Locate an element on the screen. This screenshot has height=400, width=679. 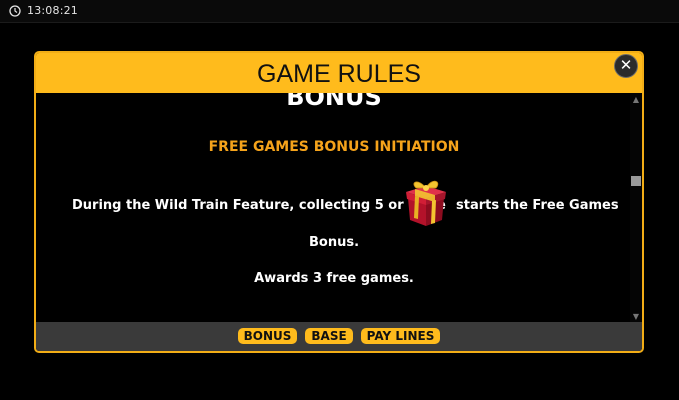
status-bar: 13:08:21 is located at coordinates (339, 11).